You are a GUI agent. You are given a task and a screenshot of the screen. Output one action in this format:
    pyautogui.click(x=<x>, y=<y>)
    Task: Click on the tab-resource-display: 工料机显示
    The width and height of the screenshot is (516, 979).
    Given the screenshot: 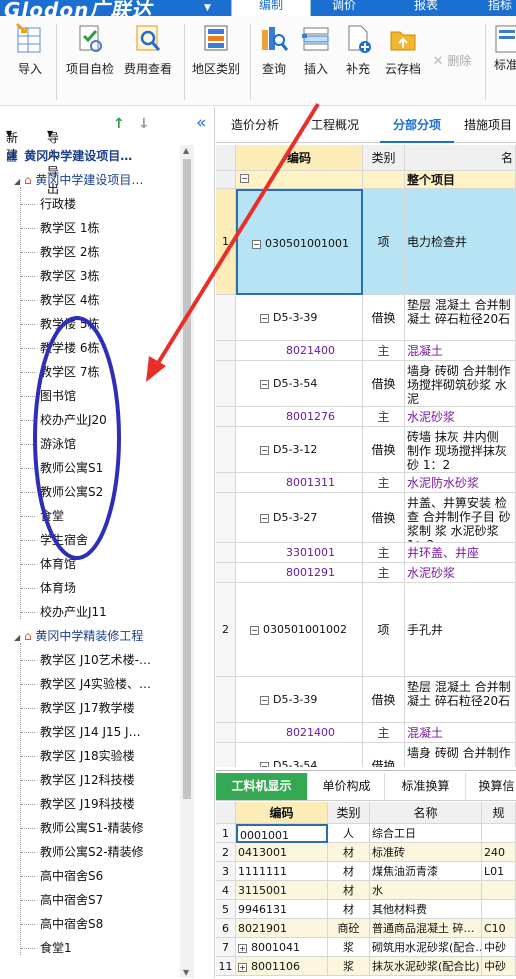 What is the action you would take?
    pyautogui.click(x=262, y=786)
    